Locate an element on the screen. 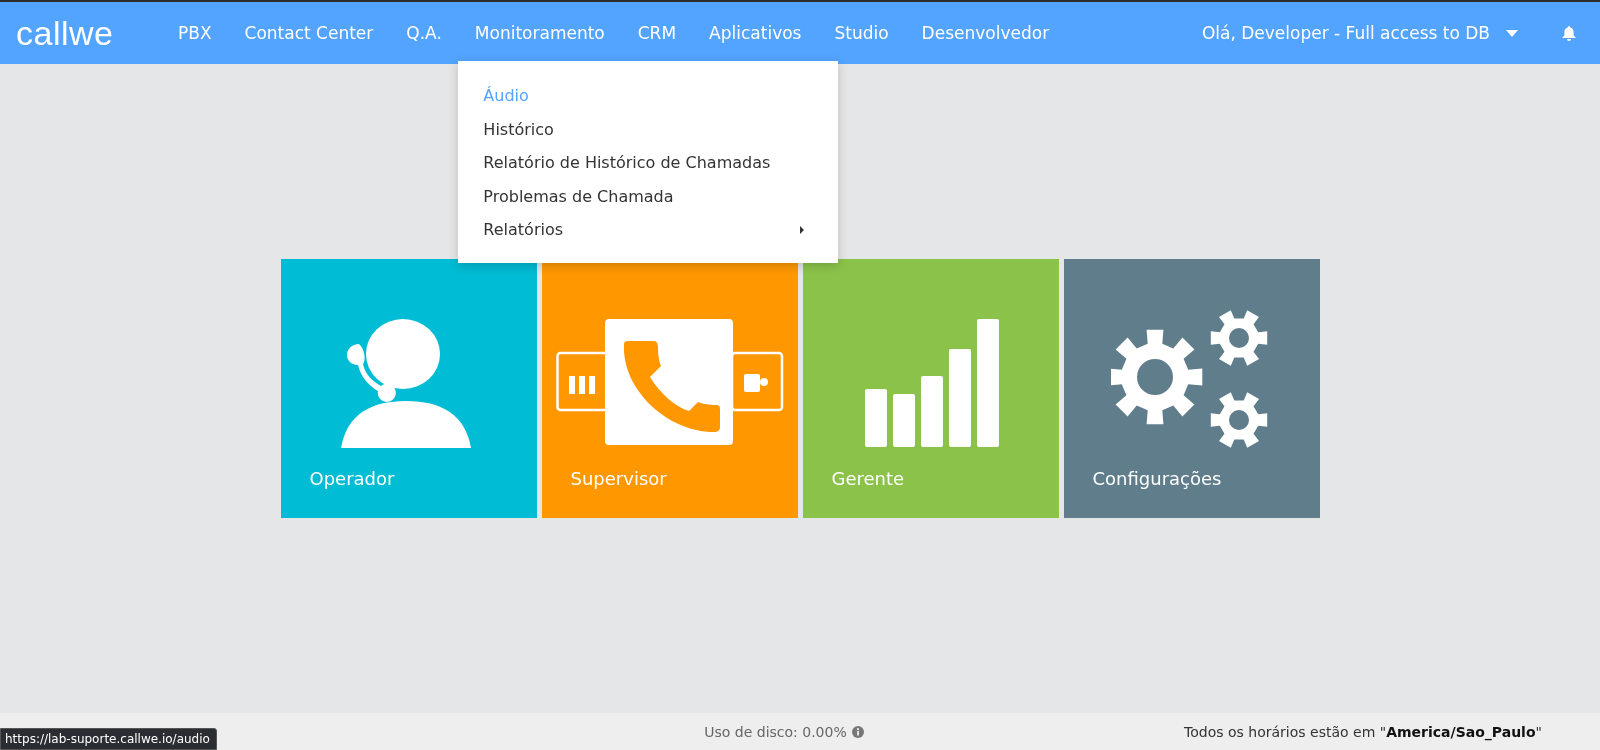 Image resolution: width=1600 pixels, height=750 pixels. dashboard-tile: Gerente is located at coordinates (930, 388).